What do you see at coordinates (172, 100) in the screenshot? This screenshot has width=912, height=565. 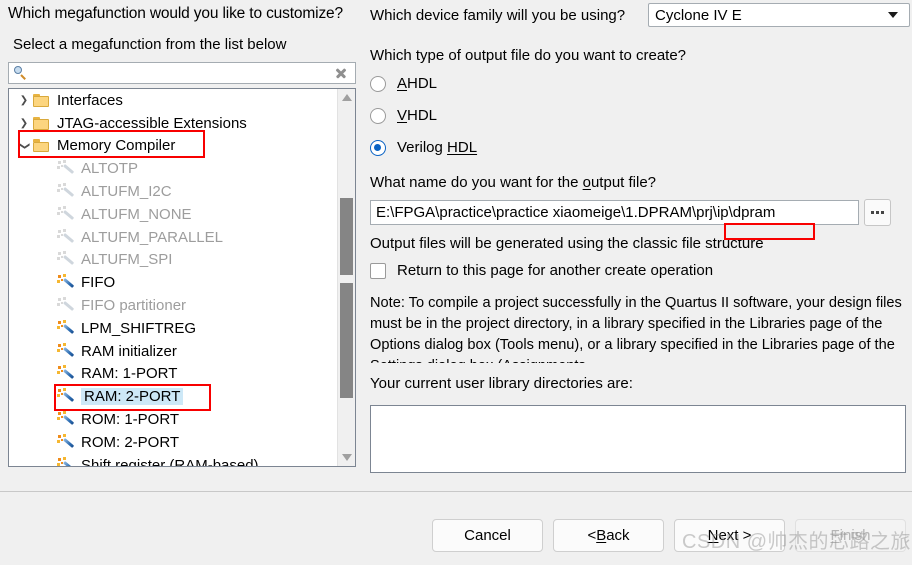 I see `tree-item: Interfaces` at bounding box center [172, 100].